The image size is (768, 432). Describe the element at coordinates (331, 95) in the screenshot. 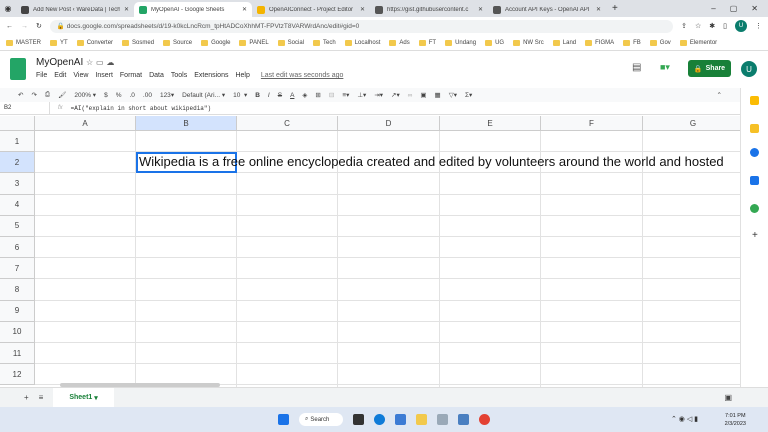

I see `merge-icon: ⊟` at that location.